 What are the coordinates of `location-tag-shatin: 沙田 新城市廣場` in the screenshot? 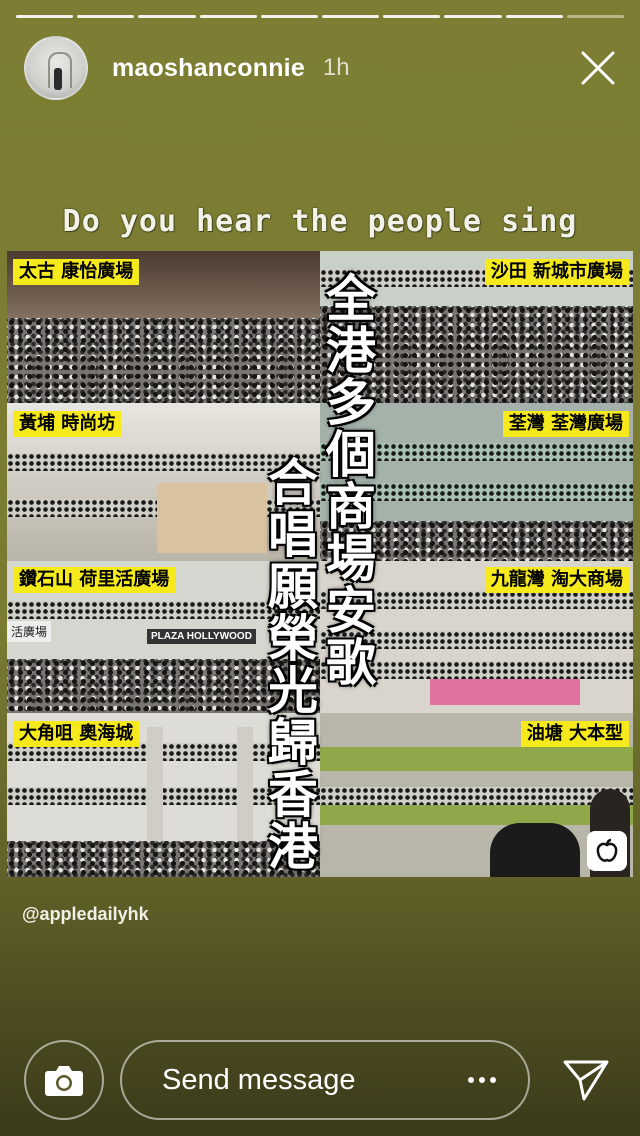 It's located at (556, 272).